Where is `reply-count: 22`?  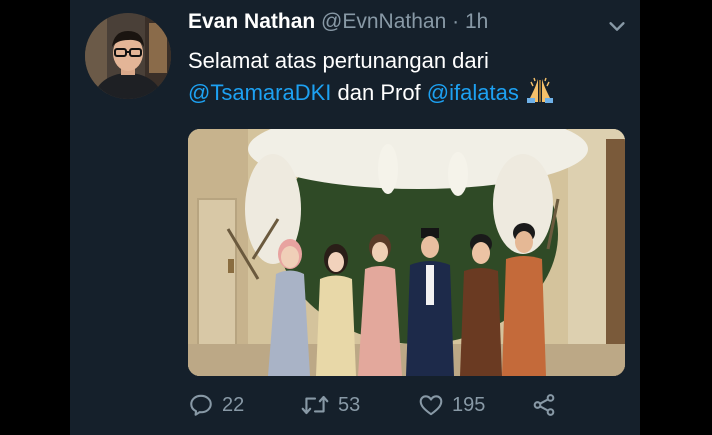 reply-count: 22 is located at coordinates (233, 404).